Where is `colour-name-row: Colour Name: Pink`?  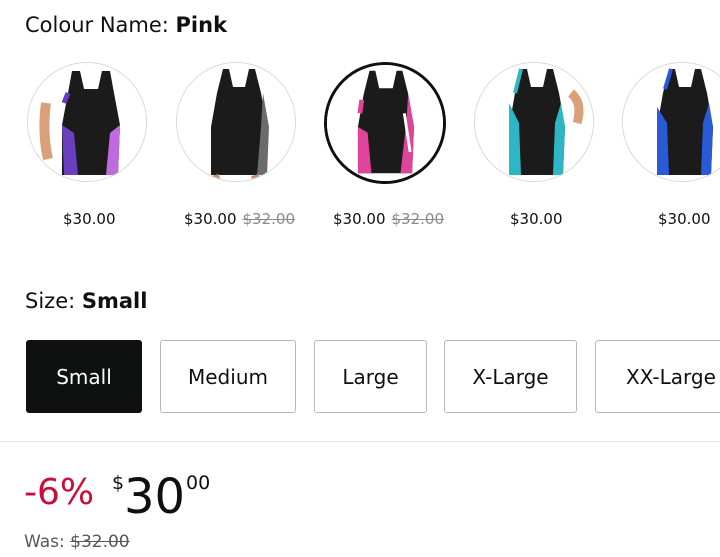 colour-name-row: Colour Name: Pink is located at coordinates (126, 25).